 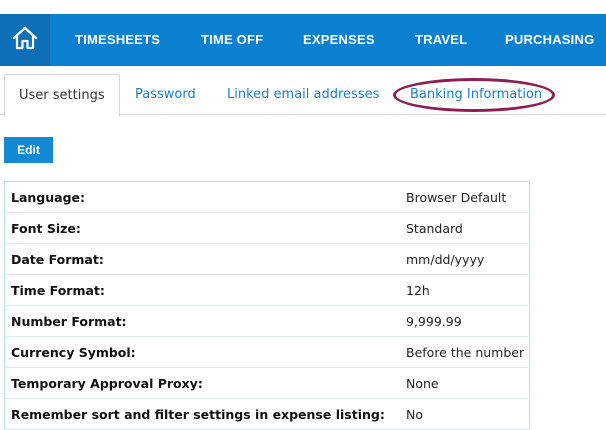 I want to click on setting-value: 9,999.99, so click(x=463, y=321).